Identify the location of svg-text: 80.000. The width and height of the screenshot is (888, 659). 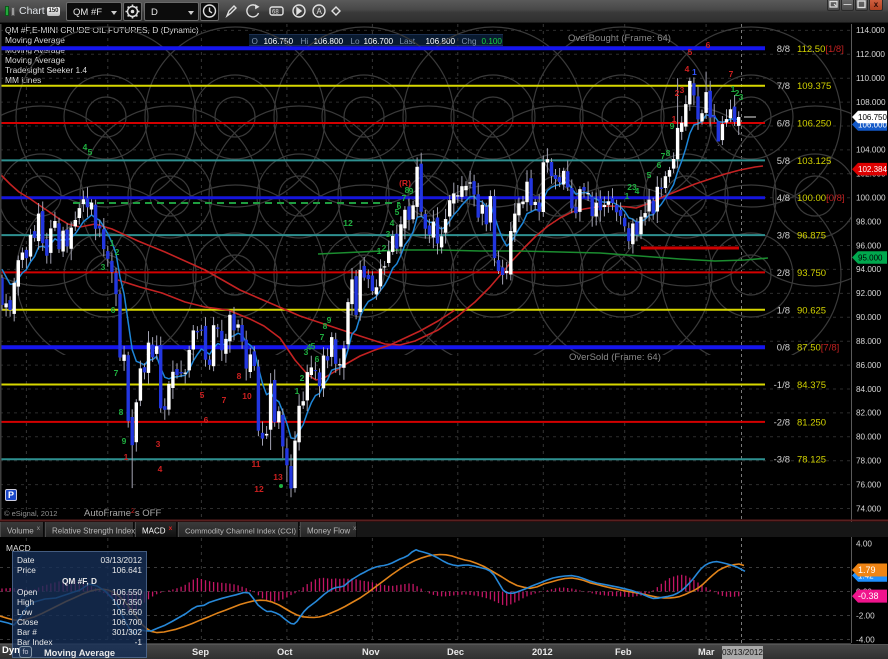
(868, 437).